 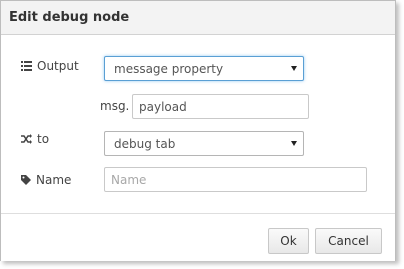 What do you see at coordinates (145, 143) in the screenshot?
I see `to-select-value: debug tab` at bounding box center [145, 143].